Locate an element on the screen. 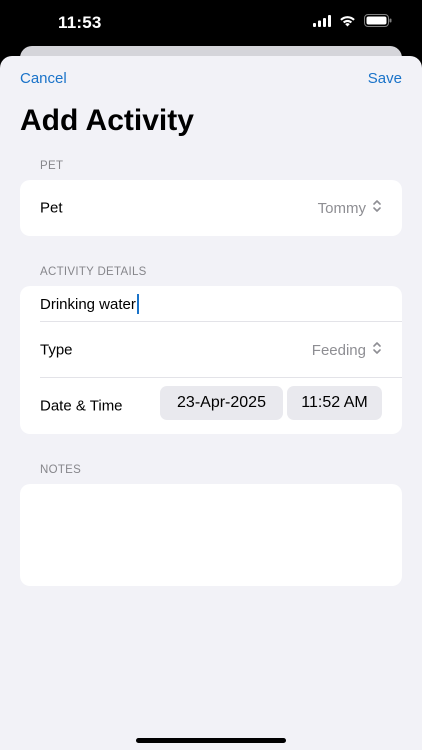 The image size is (422, 750). activity-name-row: Drinking water is located at coordinates (211, 304).